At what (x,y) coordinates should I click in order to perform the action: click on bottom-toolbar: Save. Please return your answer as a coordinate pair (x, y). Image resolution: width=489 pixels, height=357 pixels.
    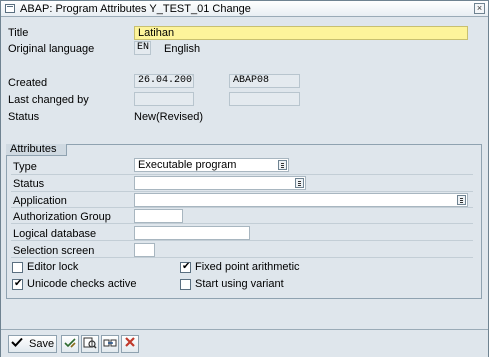
    Looking at the image, I should click on (244, 343).